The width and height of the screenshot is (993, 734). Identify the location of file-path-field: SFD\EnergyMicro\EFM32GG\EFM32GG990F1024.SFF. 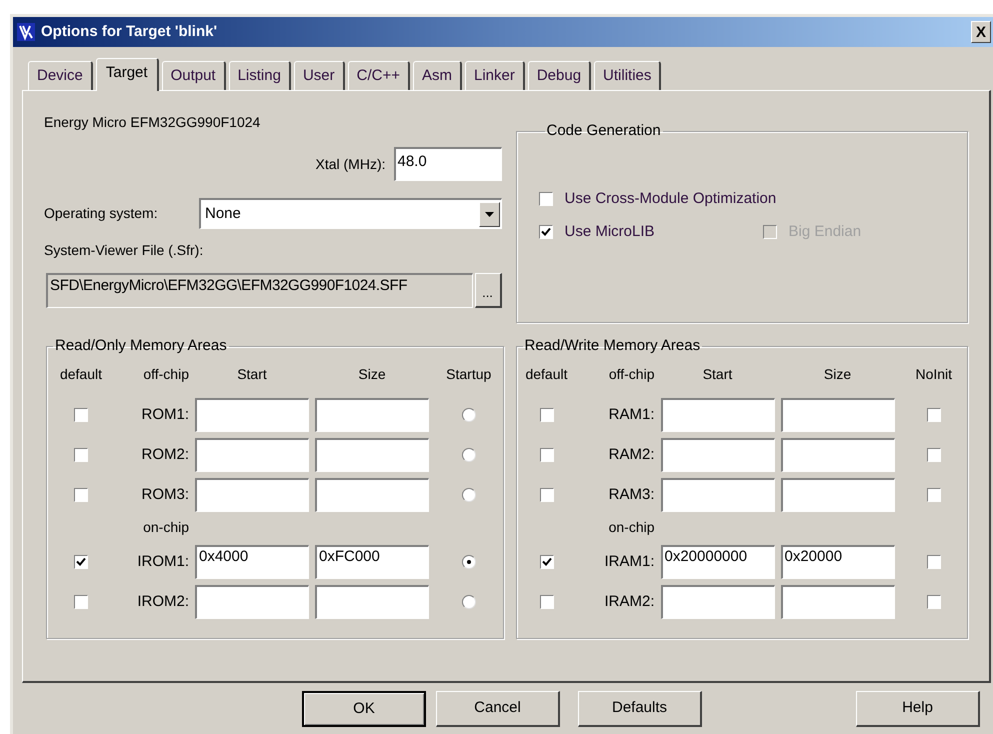
(259, 290).